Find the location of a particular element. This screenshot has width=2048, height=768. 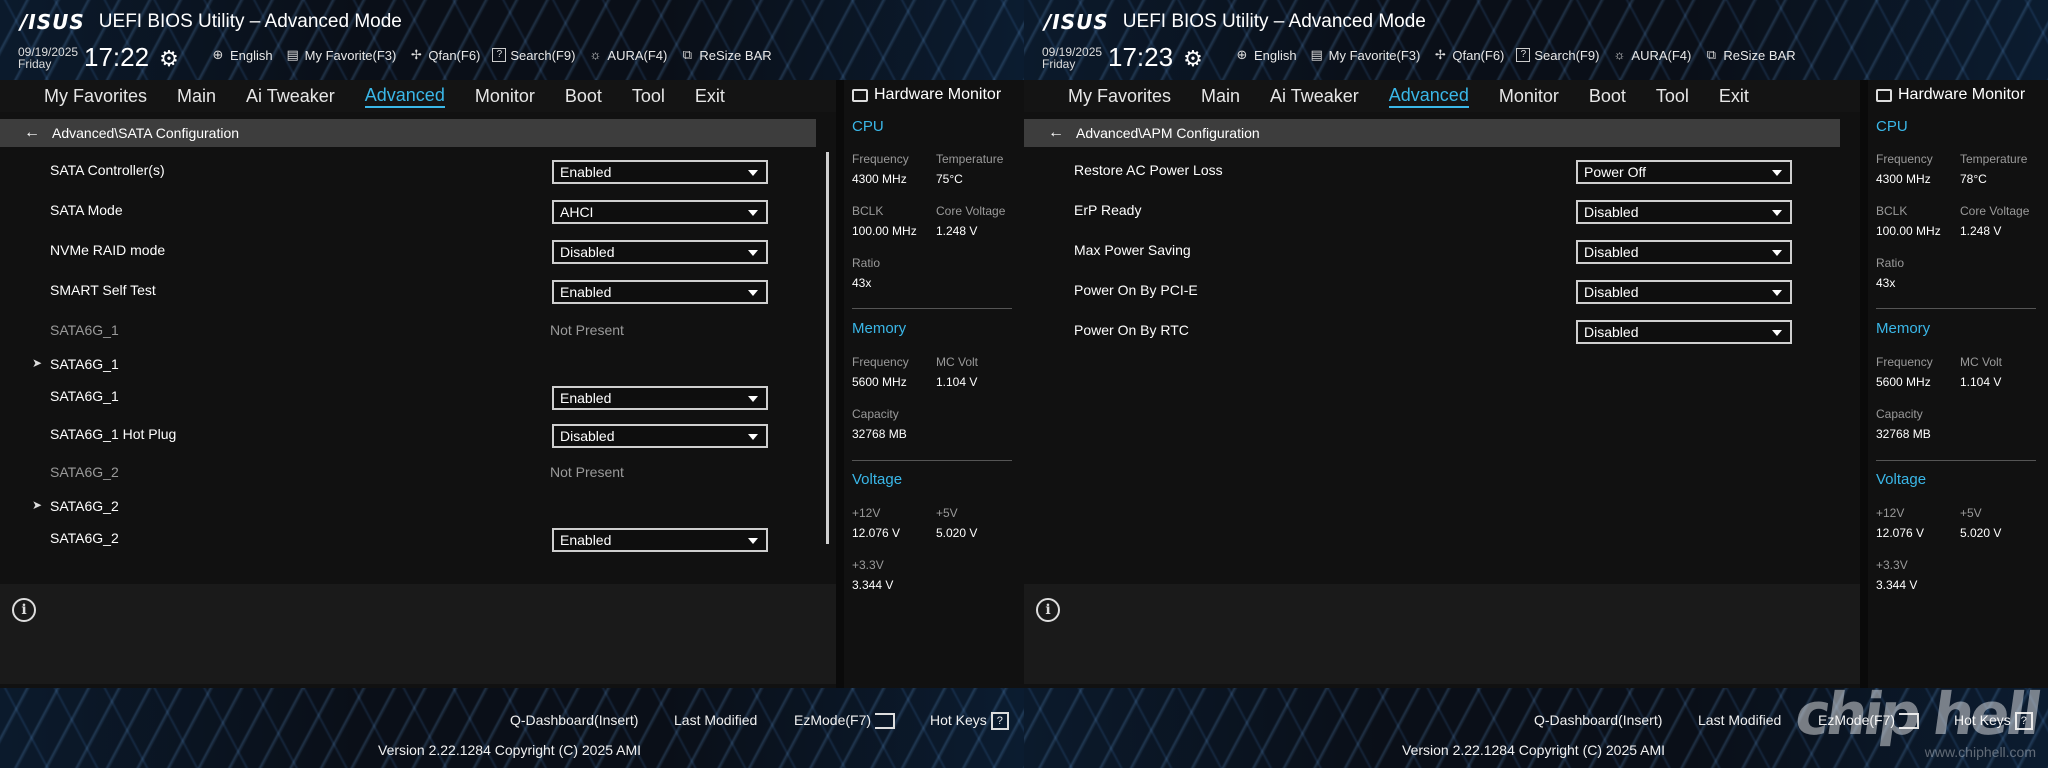

breadcrumb: ← Advanced\SATA Configuration is located at coordinates (408, 133).